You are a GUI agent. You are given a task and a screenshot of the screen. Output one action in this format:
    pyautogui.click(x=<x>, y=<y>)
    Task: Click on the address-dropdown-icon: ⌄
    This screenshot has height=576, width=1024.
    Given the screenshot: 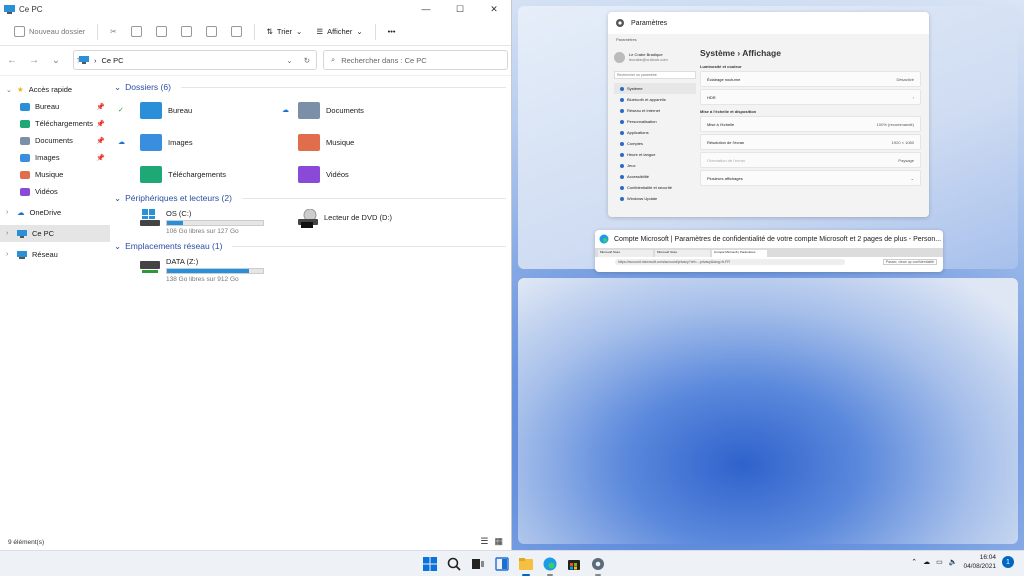 What is the action you would take?
    pyautogui.click(x=289, y=60)
    